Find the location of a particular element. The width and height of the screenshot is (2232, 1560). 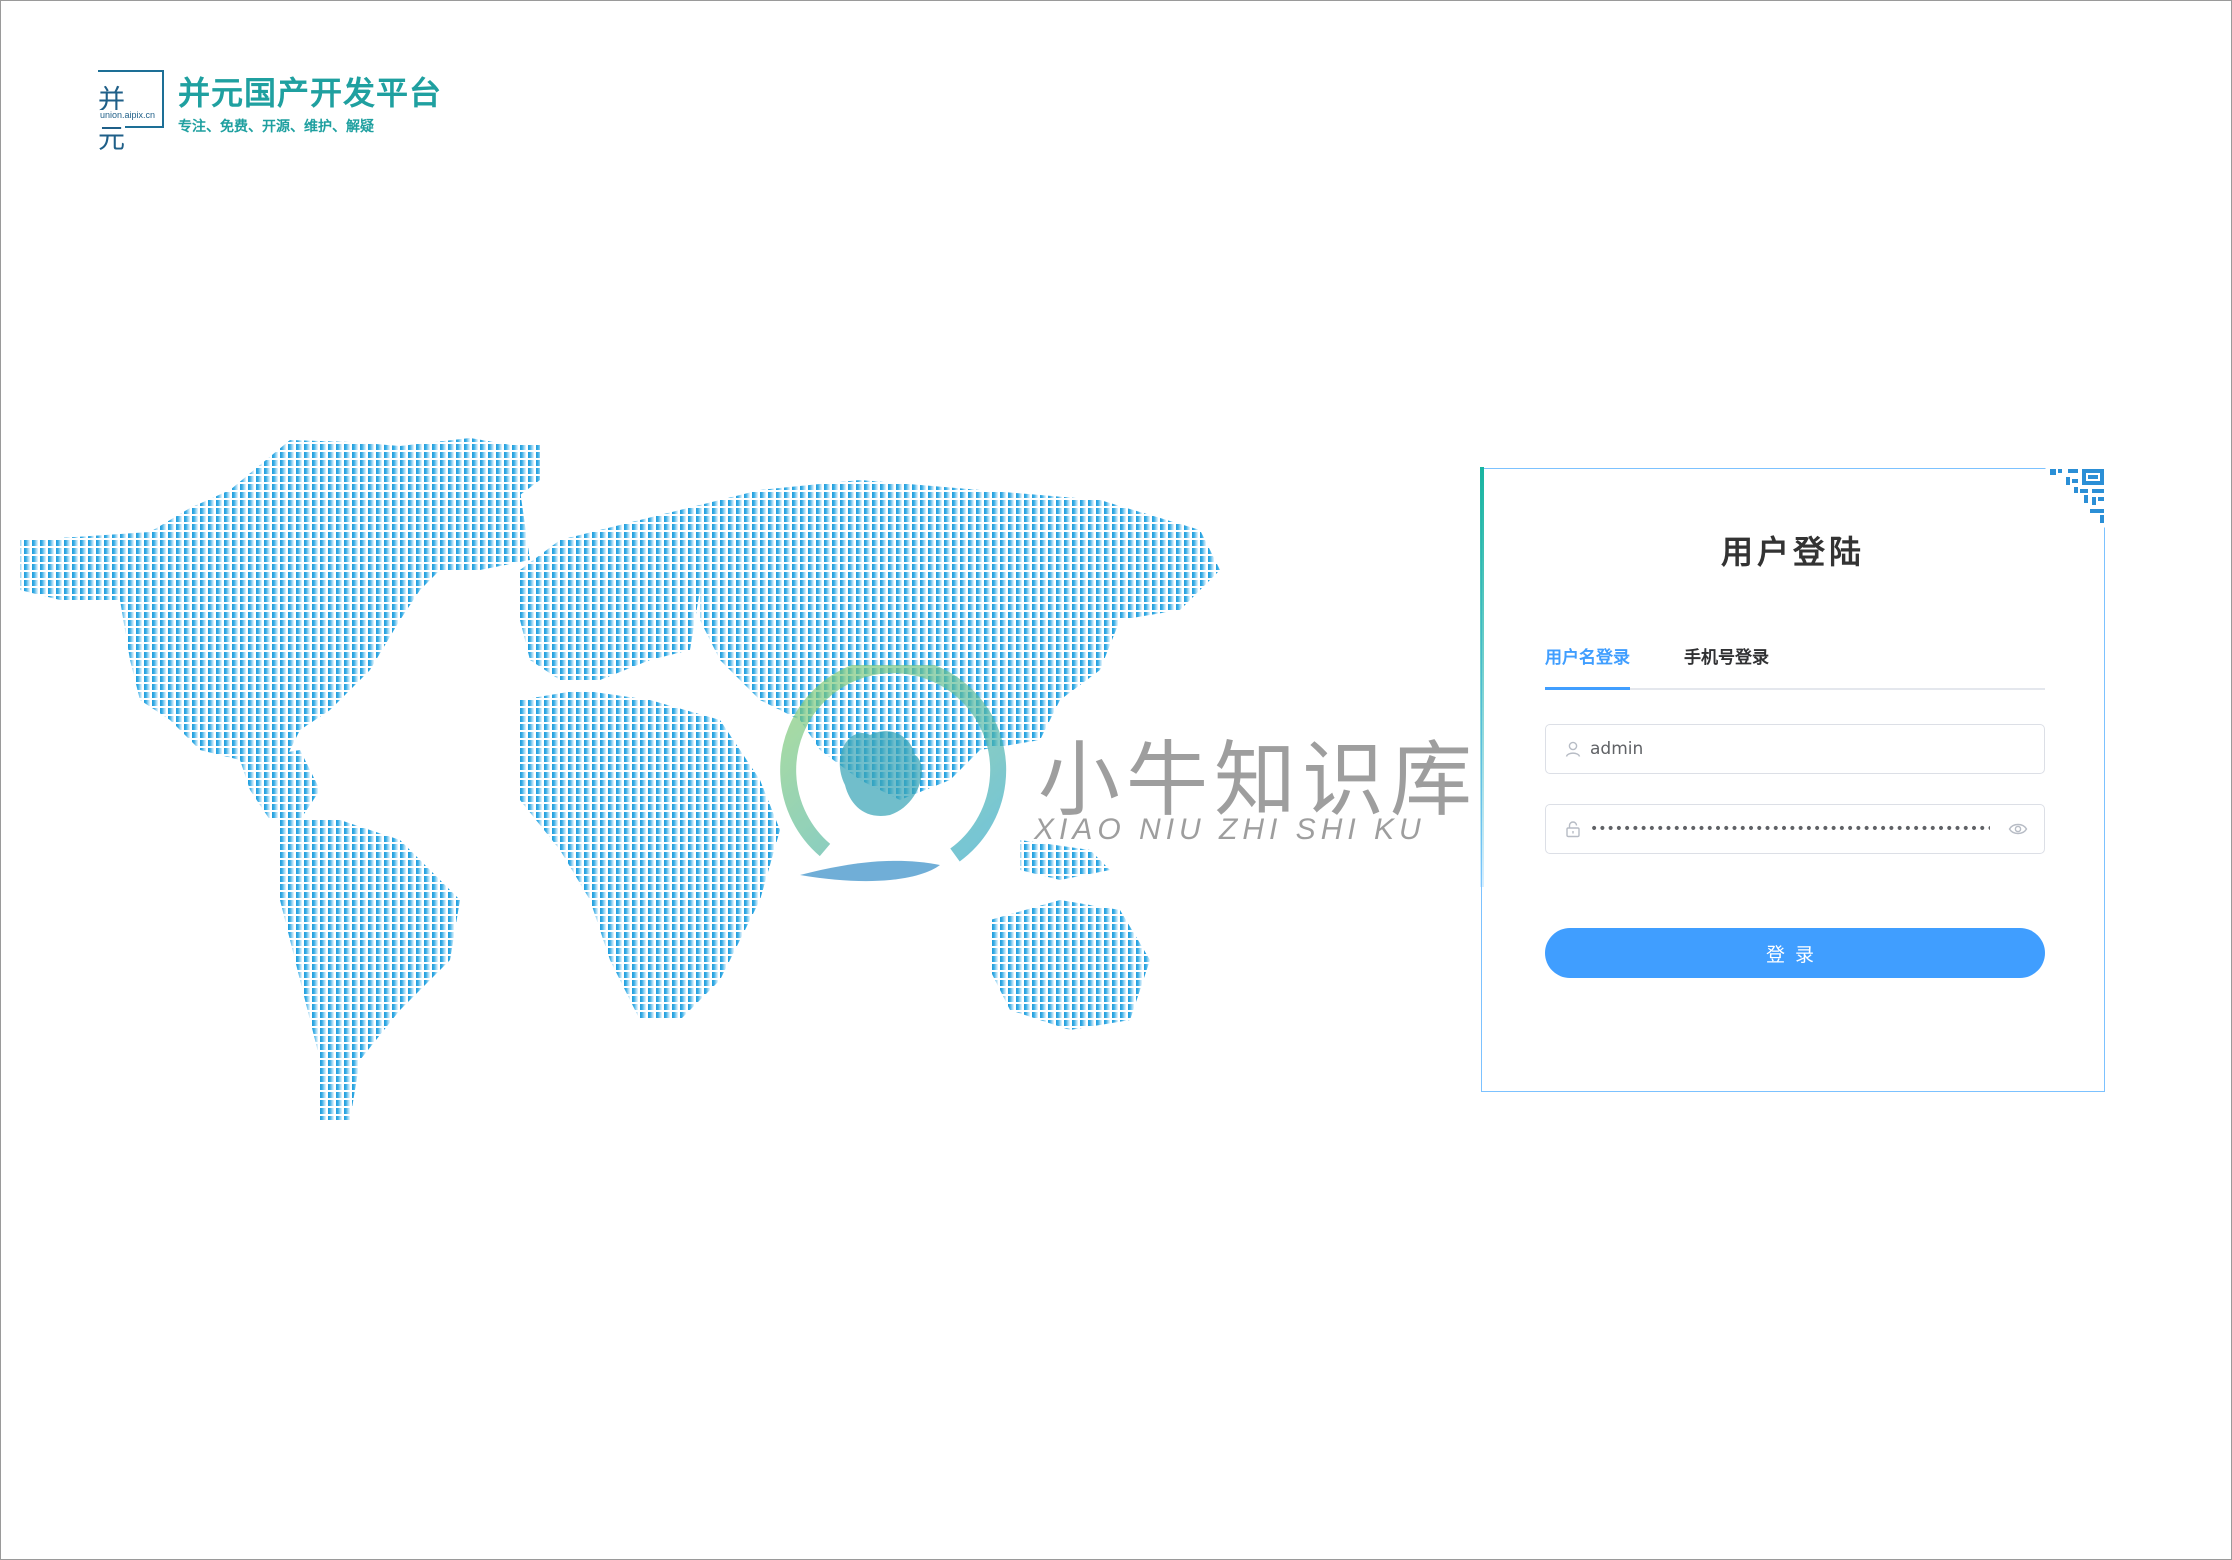

brand-subtitle: 专注、免费、开源、维护、解疑 is located at coordinates (276, 127).